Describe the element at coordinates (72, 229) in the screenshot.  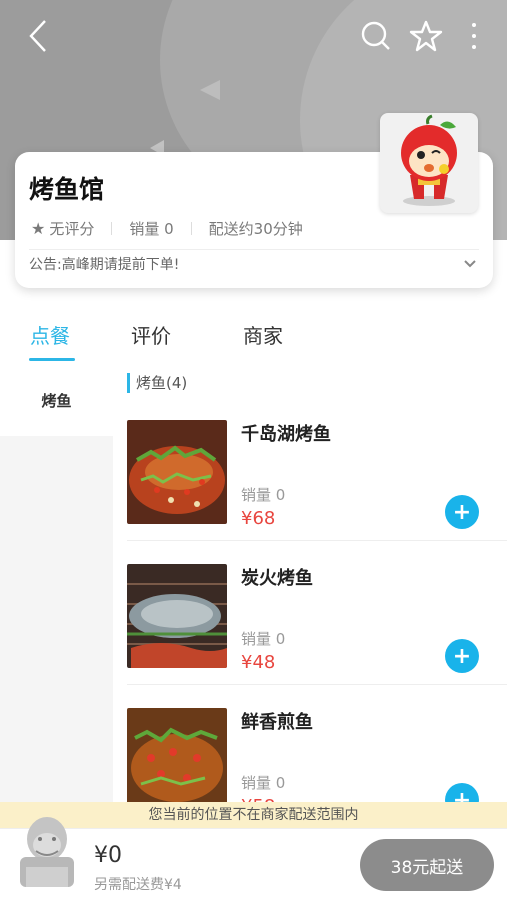
I see `store-rating: 无评分` at that location.